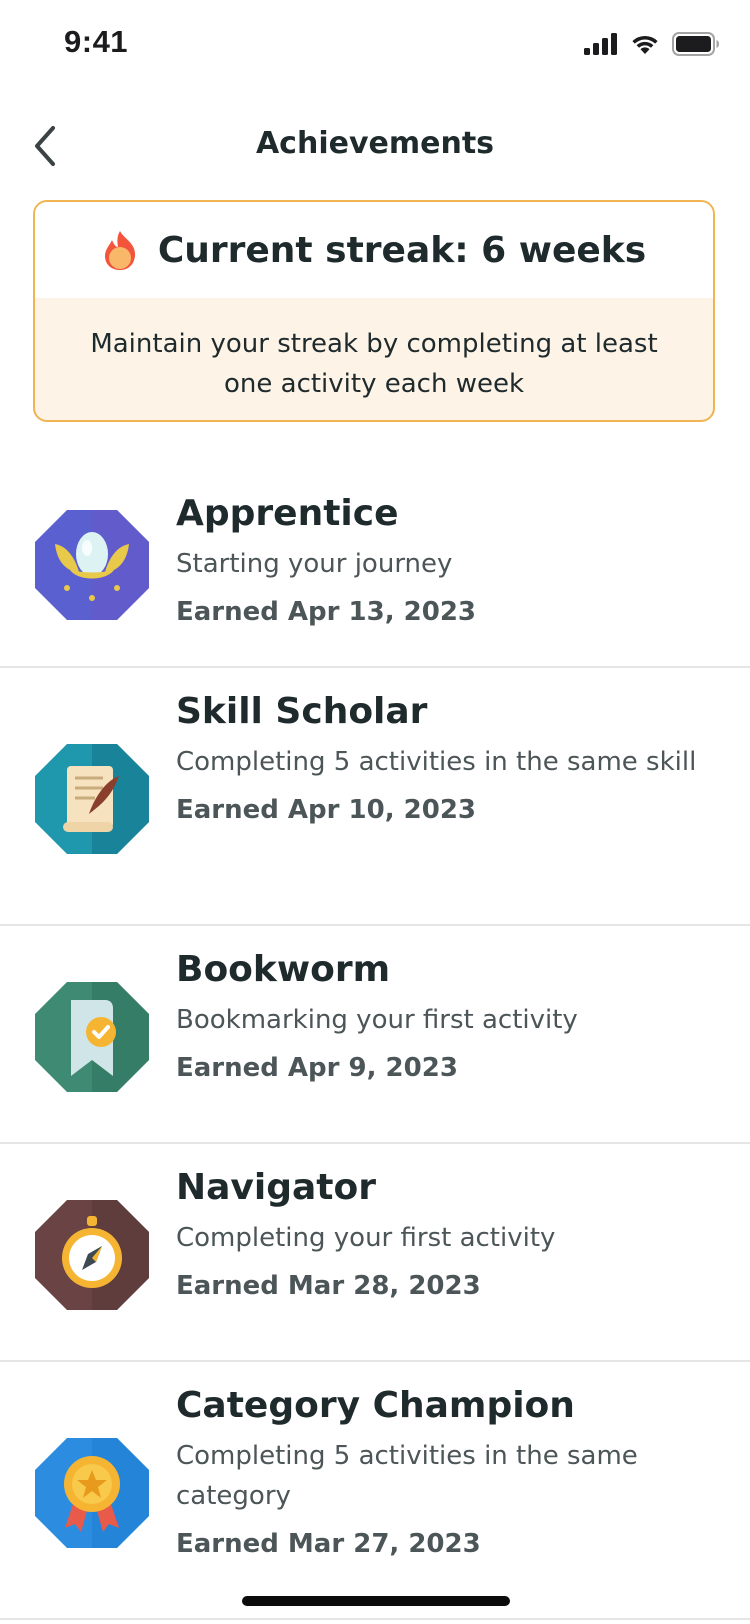  I want to click on flame-icon, so click(119, 250).